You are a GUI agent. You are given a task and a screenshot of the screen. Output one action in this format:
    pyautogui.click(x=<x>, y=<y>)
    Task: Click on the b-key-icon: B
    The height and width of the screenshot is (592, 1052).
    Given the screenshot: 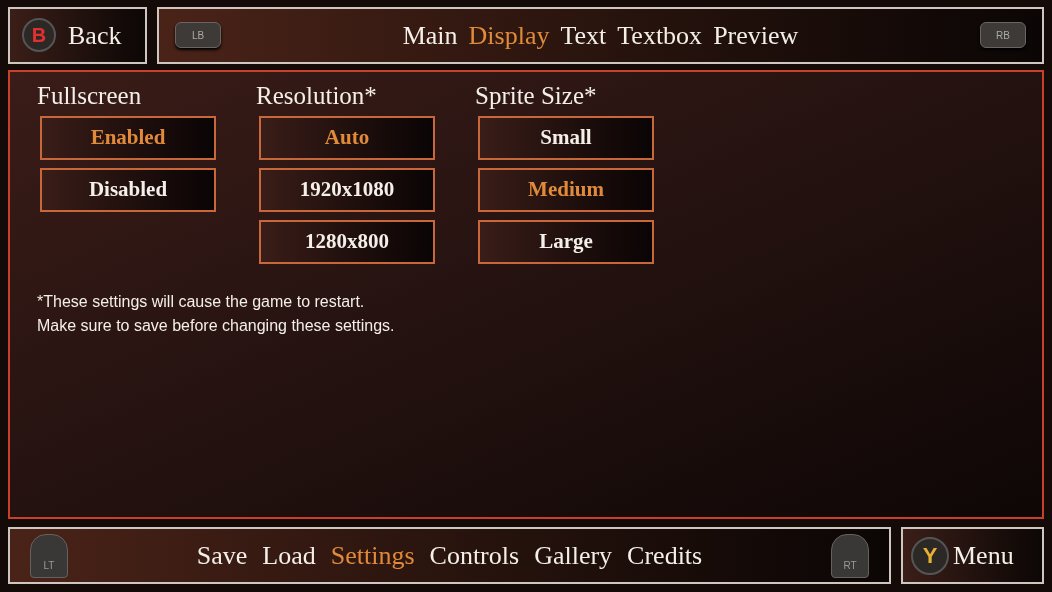 What is the action you would take?
    pyautogui.click(x=39, y=35)
    